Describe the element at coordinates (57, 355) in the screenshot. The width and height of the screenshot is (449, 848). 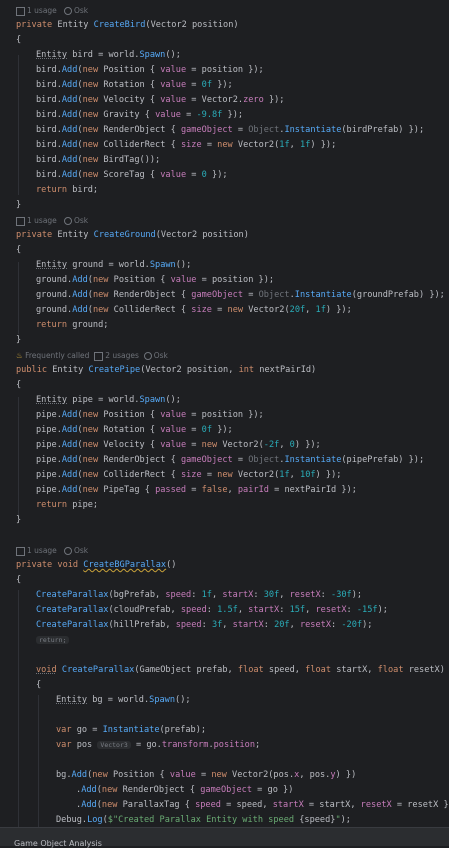
I see `frequent-text: Frequently called` at that location.